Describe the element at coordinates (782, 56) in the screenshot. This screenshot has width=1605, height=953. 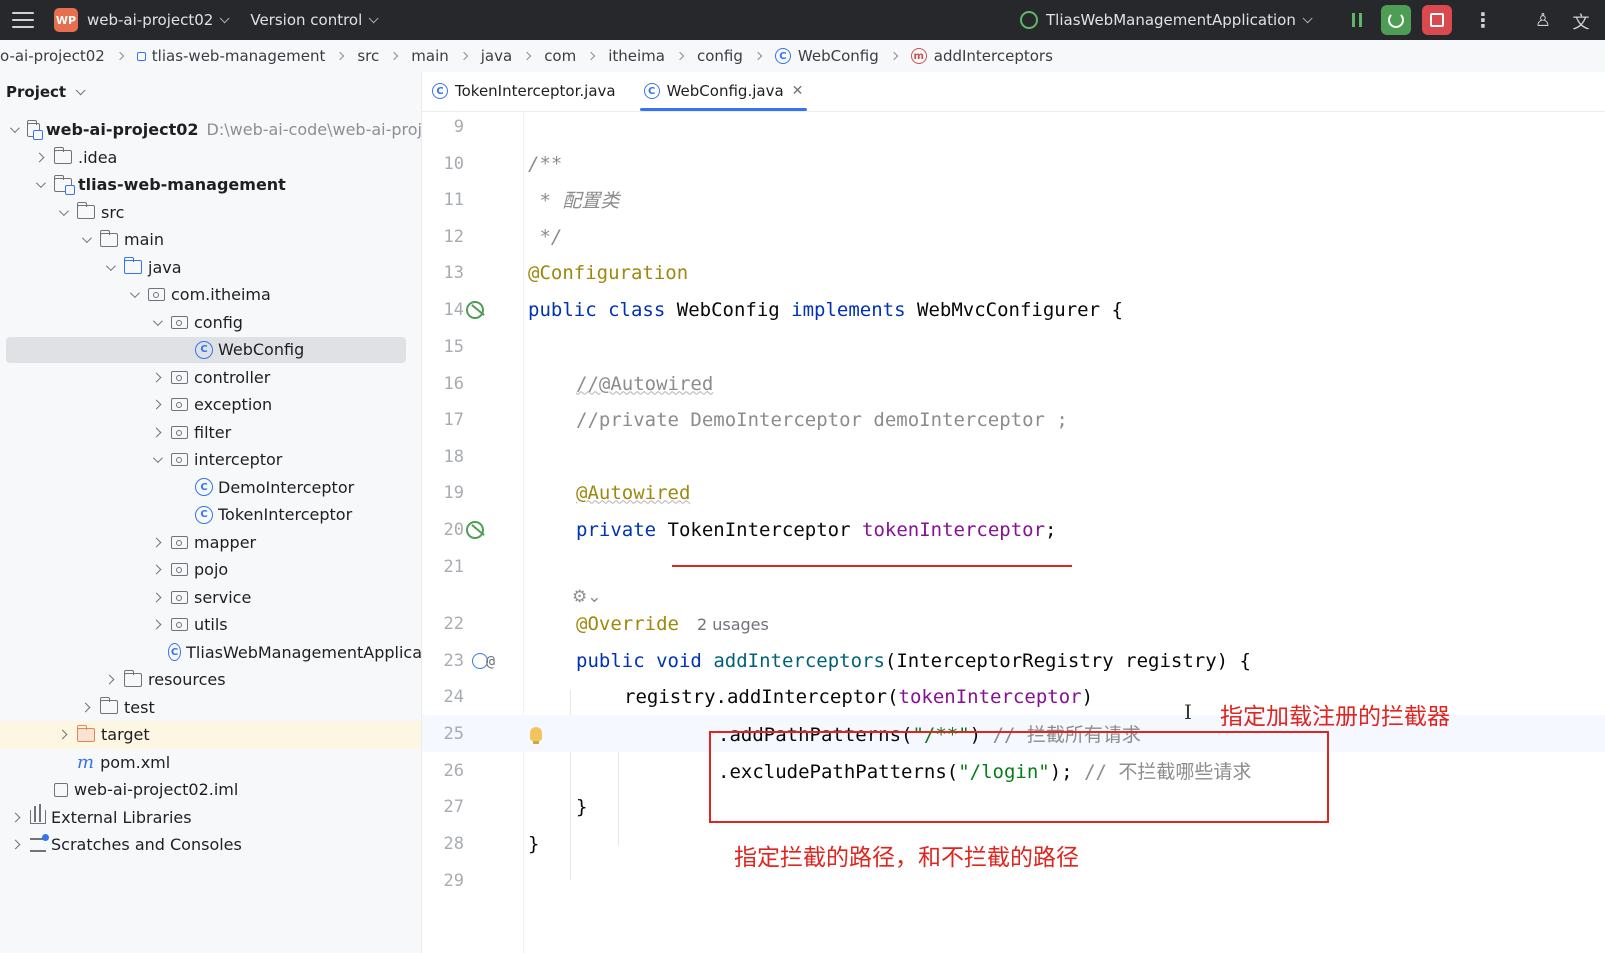
I see `class-icon: C` at that location.